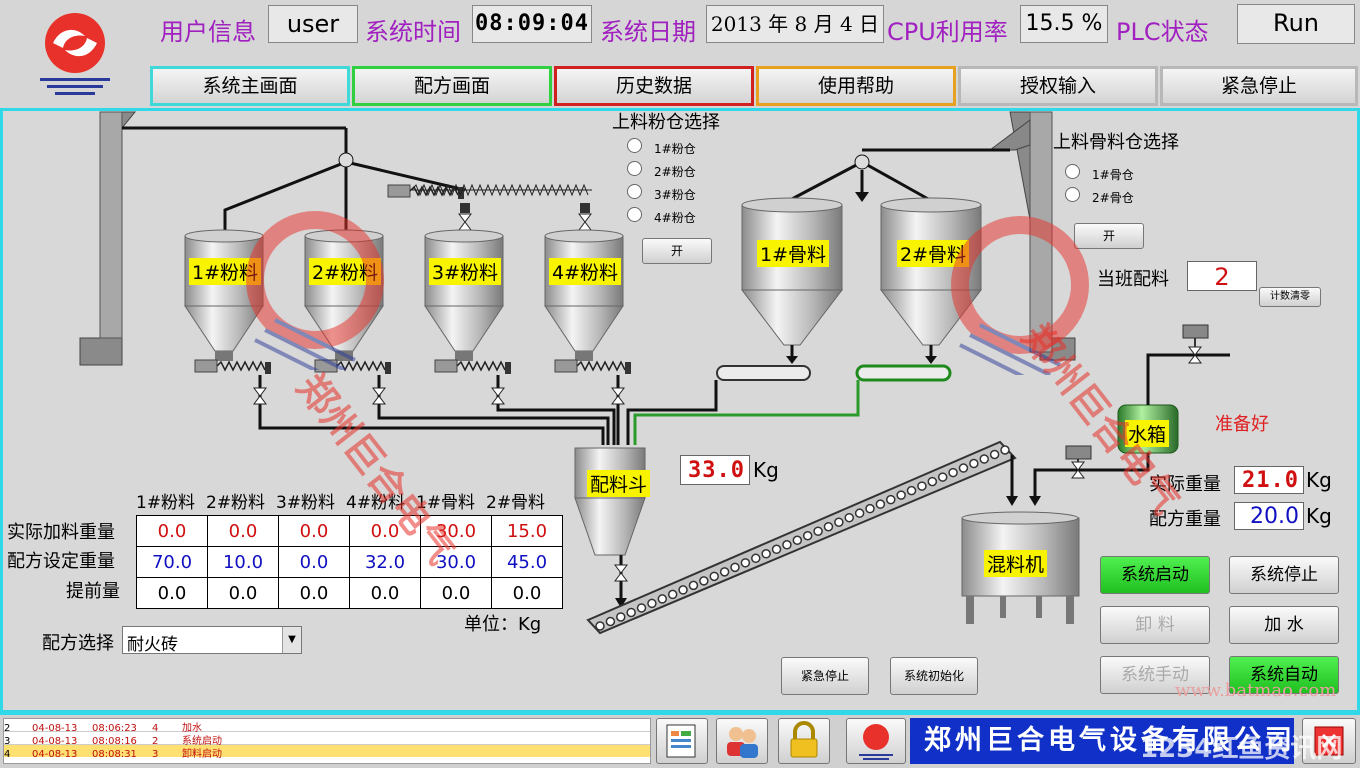 The width and height of the screenshot is (1360, 768). I want to click on water-actual-unit: Kg, so click(1319, 480).